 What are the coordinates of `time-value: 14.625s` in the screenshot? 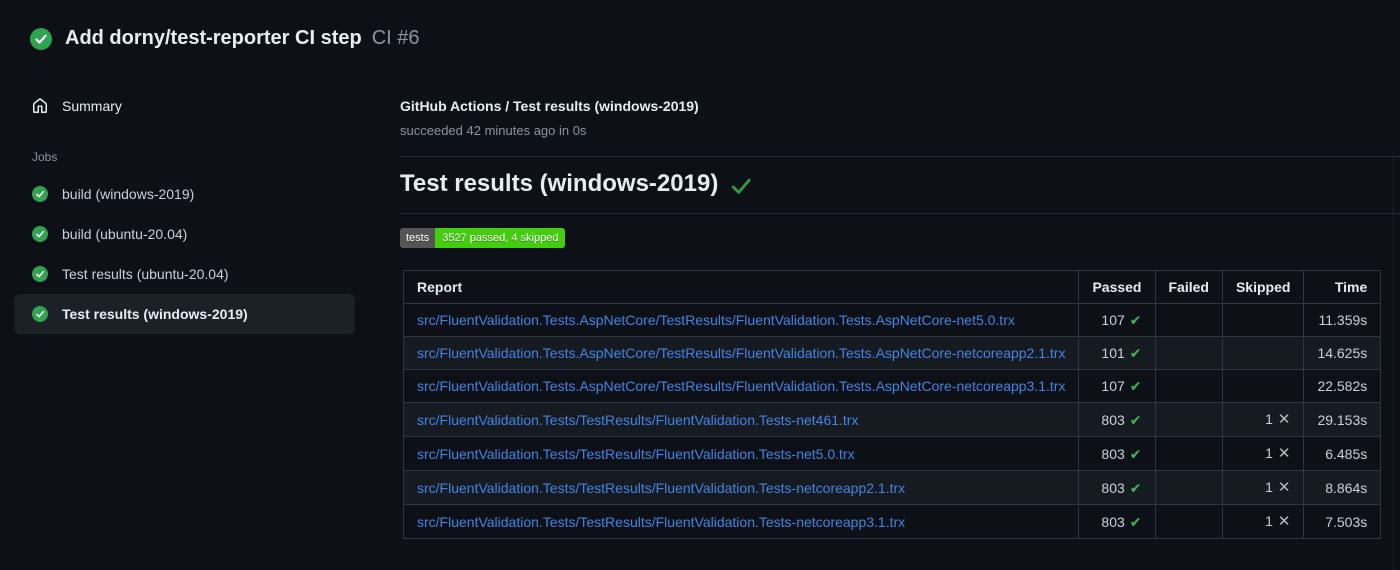 It's located at (1342, 353).